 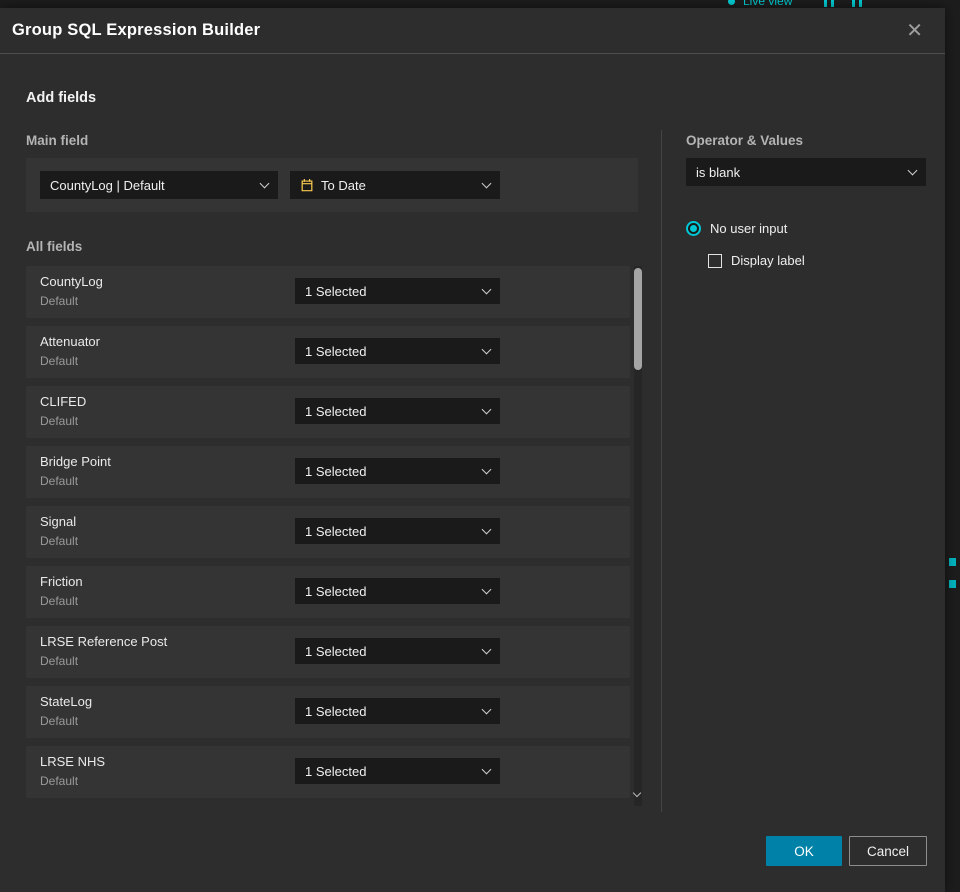 I want to click on field-row: Attenuator Default 1 Selected, so click(x=328, y=352).